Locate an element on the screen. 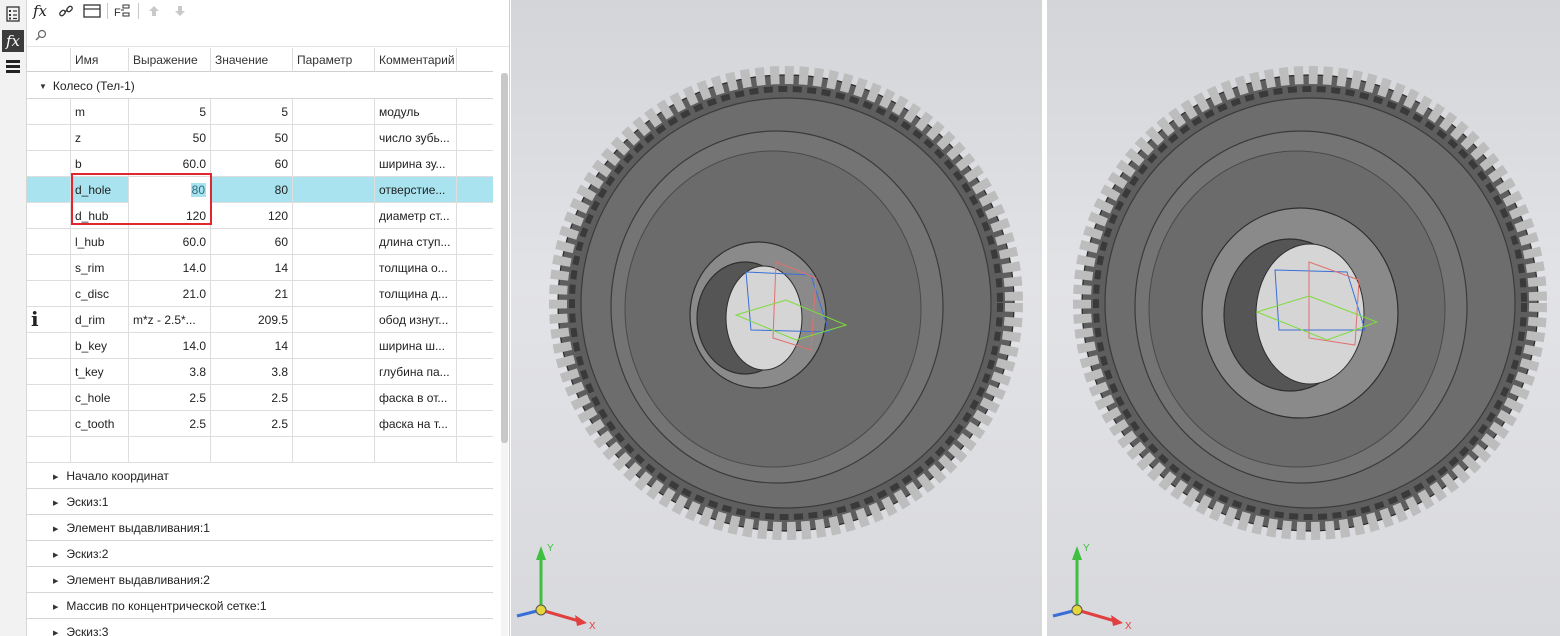 The image size is (1560, 636). tree-item: ▶ Эскиз:1 is located at coordinates (260, 502).